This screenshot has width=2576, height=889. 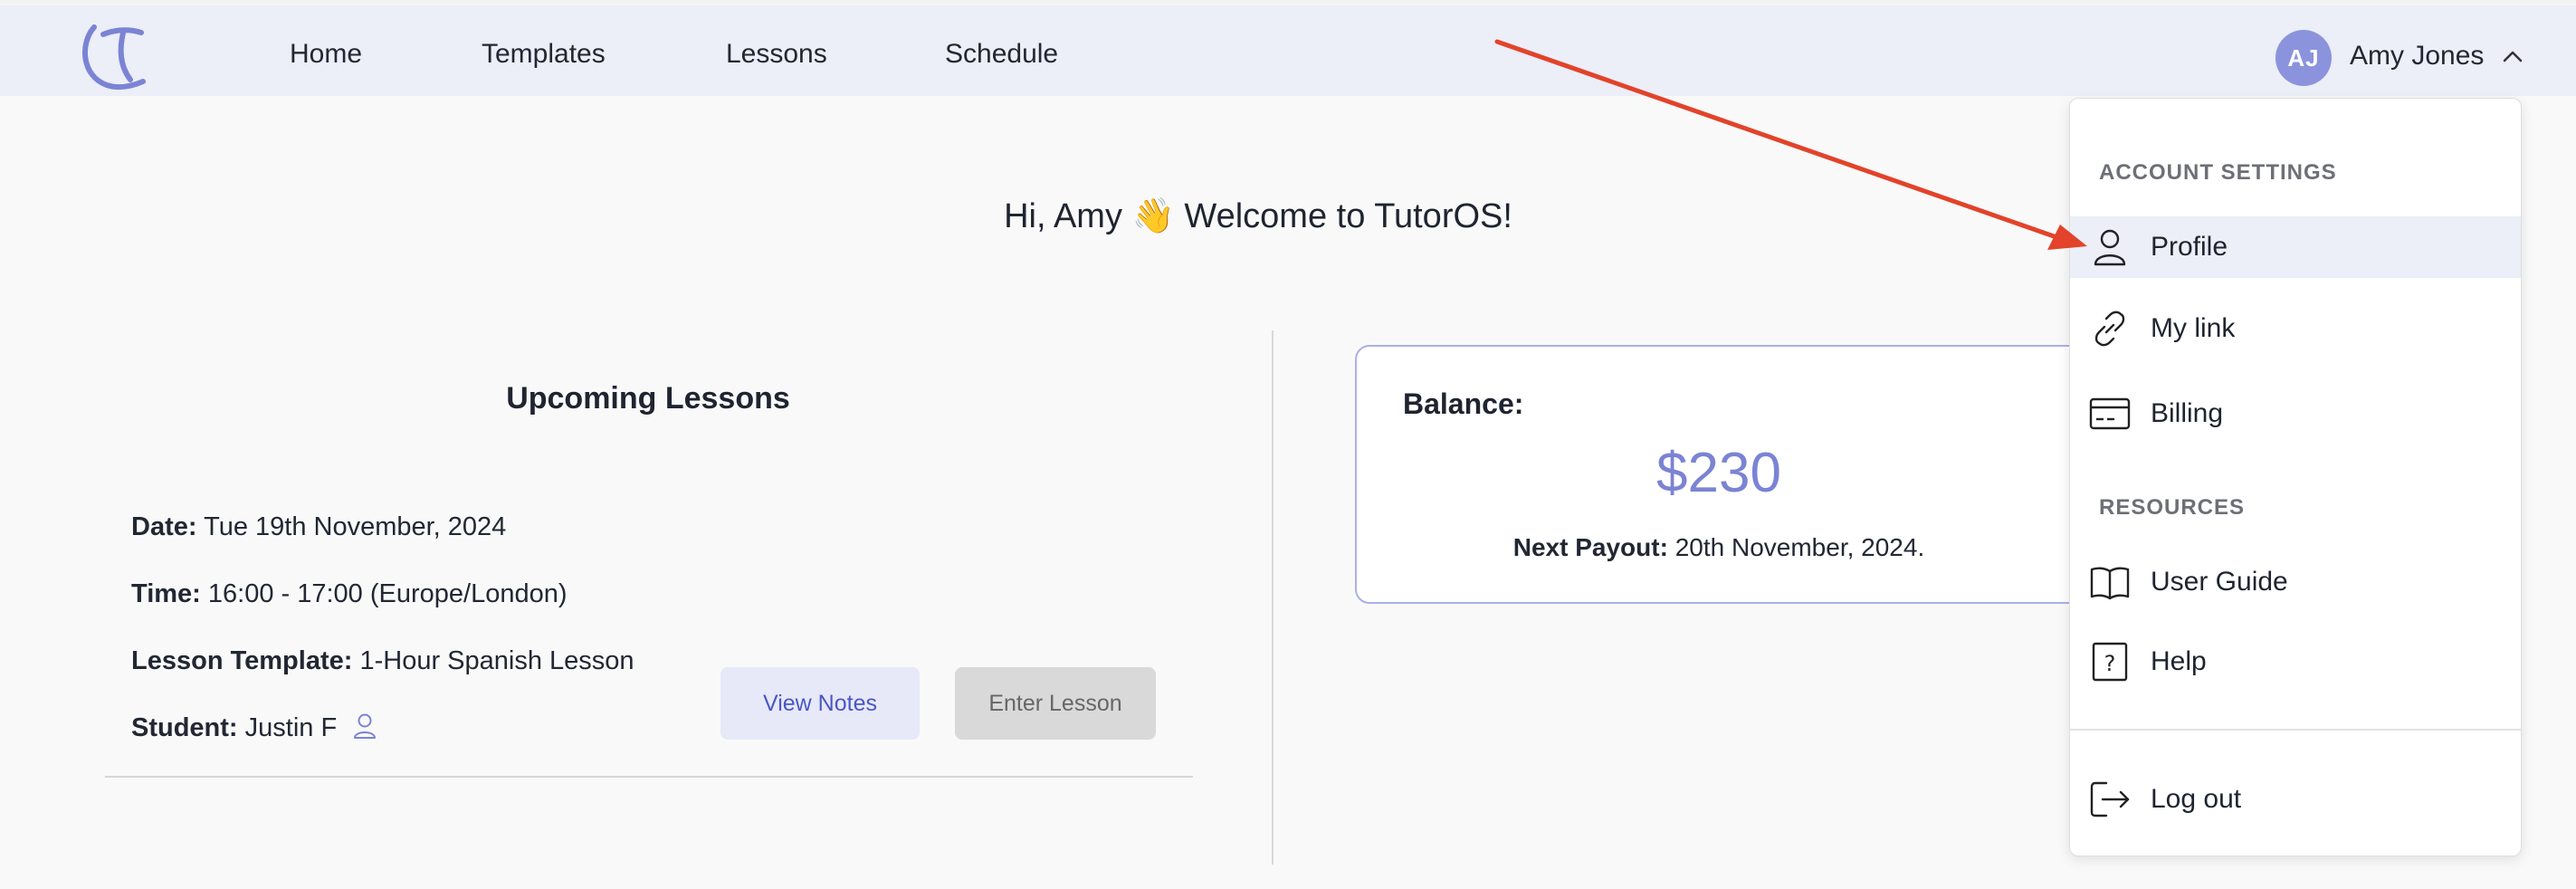 I want to click on menu-item-help: ? Help, so click(x=2295, y=662).